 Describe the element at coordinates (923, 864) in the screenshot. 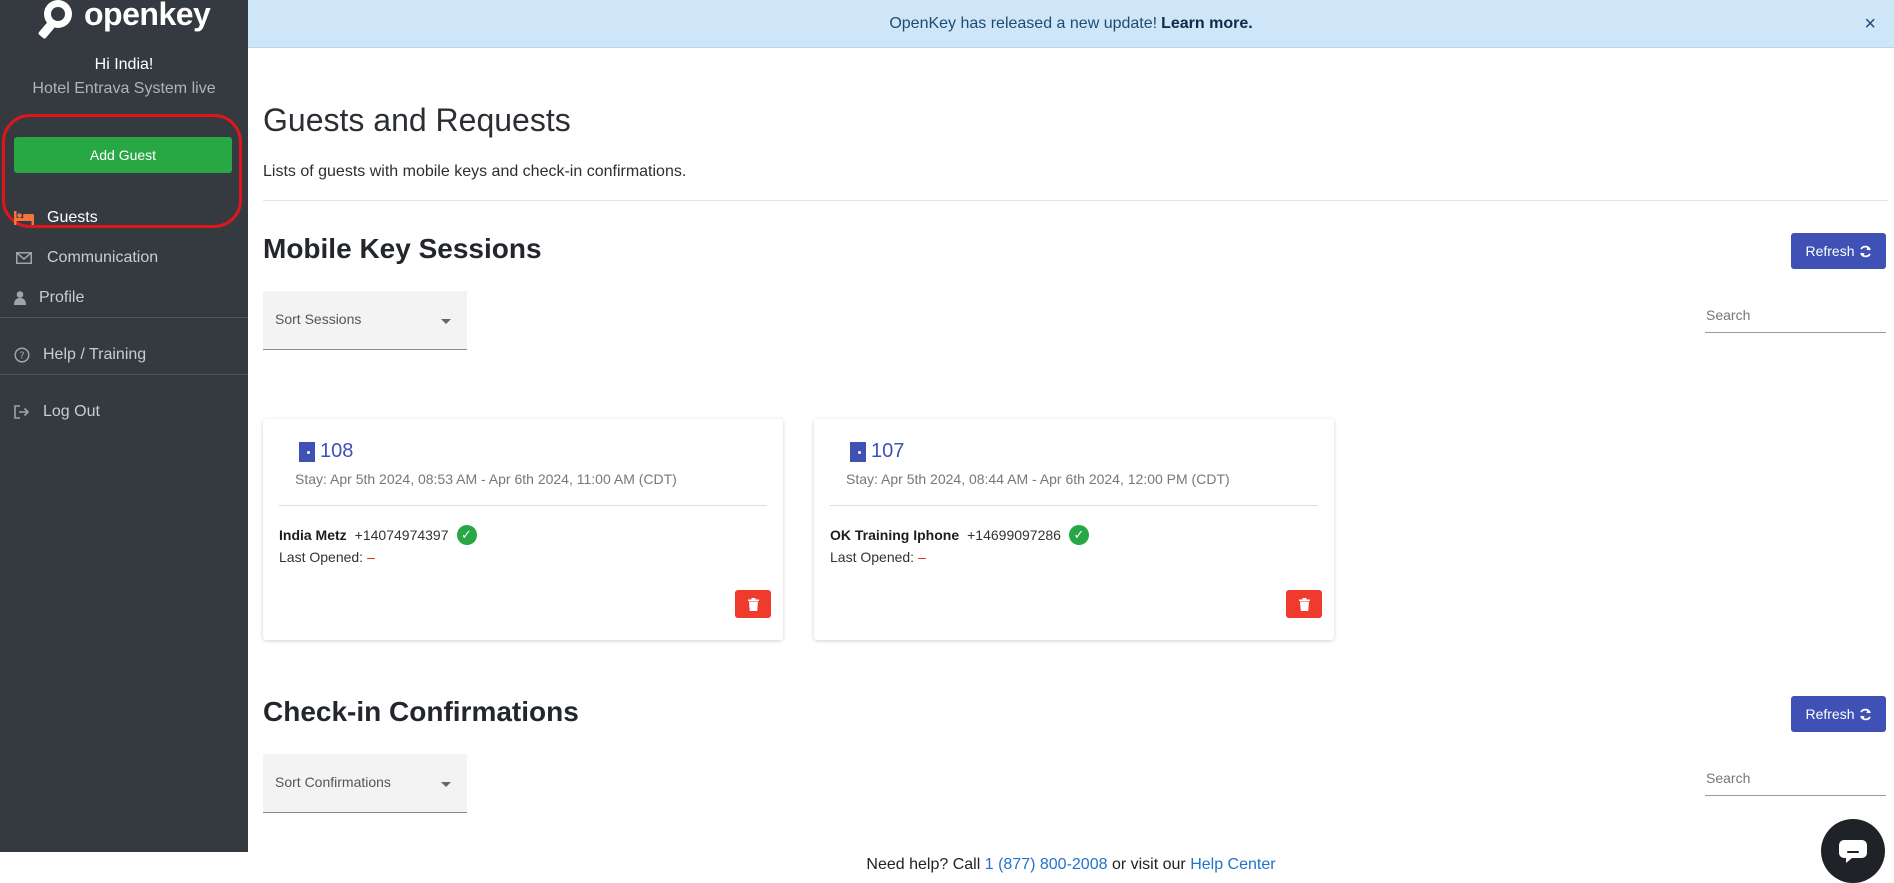

I see `footer-prefix: Need help? Call` at that location.